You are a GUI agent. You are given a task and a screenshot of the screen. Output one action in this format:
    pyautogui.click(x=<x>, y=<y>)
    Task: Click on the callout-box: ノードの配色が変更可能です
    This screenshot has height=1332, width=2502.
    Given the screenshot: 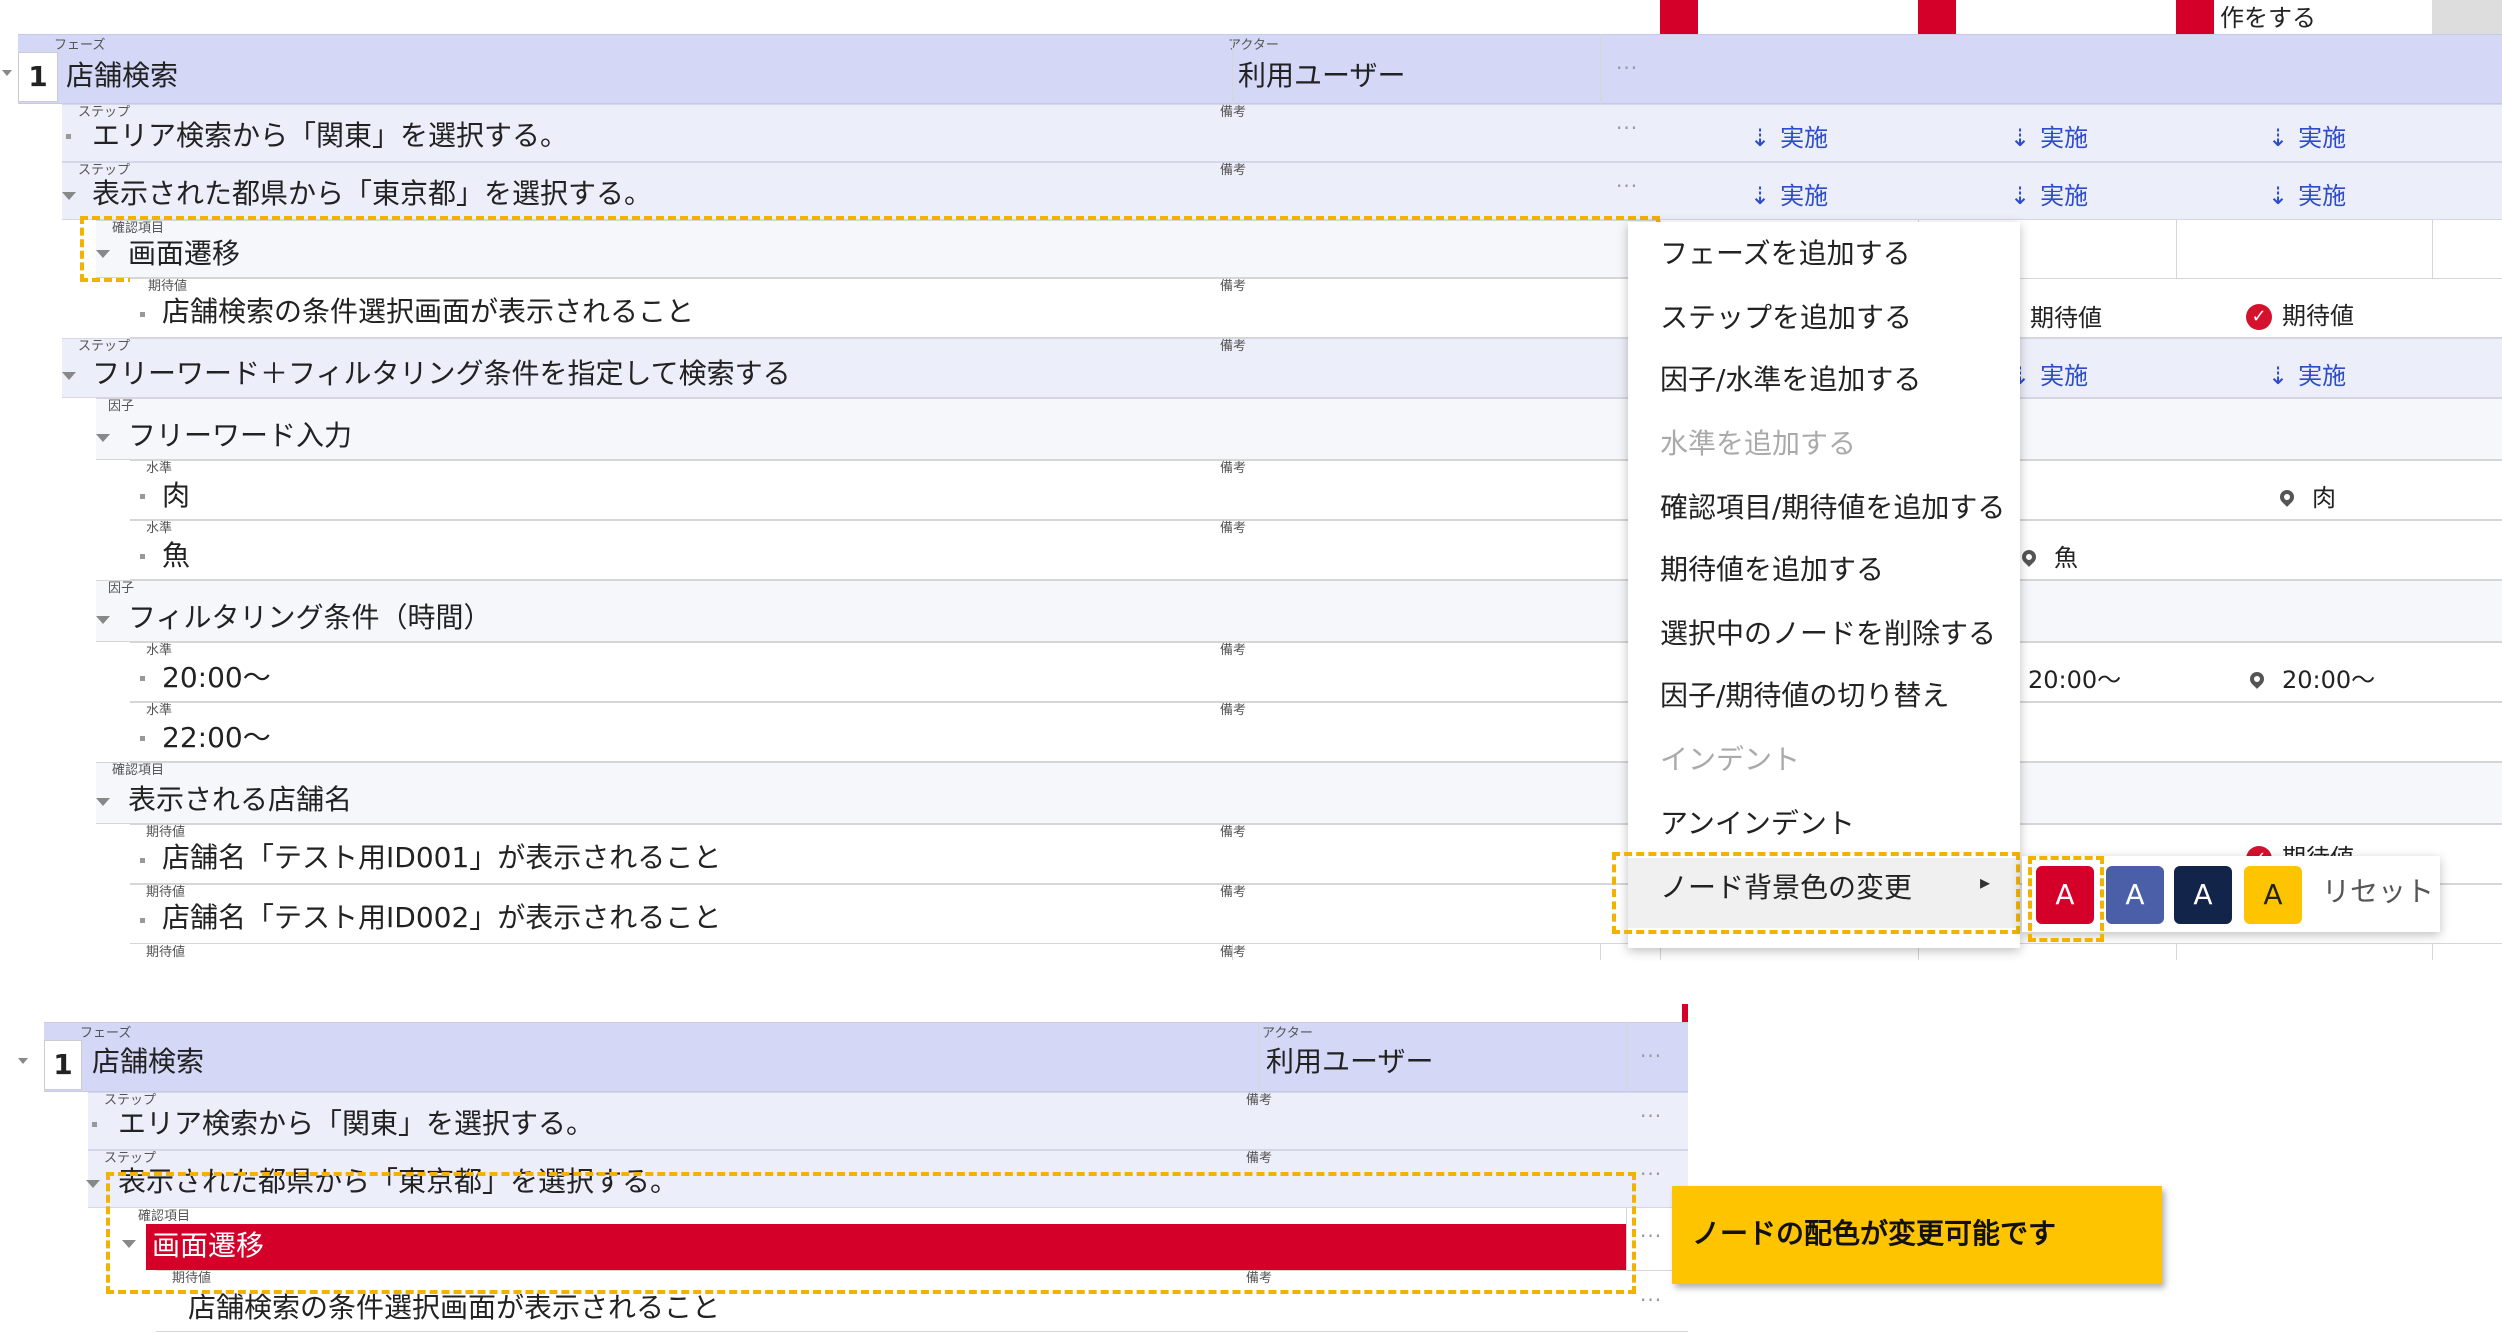 What is the action you would take?
    pyautogui.click(x=1917, y=1235)
    